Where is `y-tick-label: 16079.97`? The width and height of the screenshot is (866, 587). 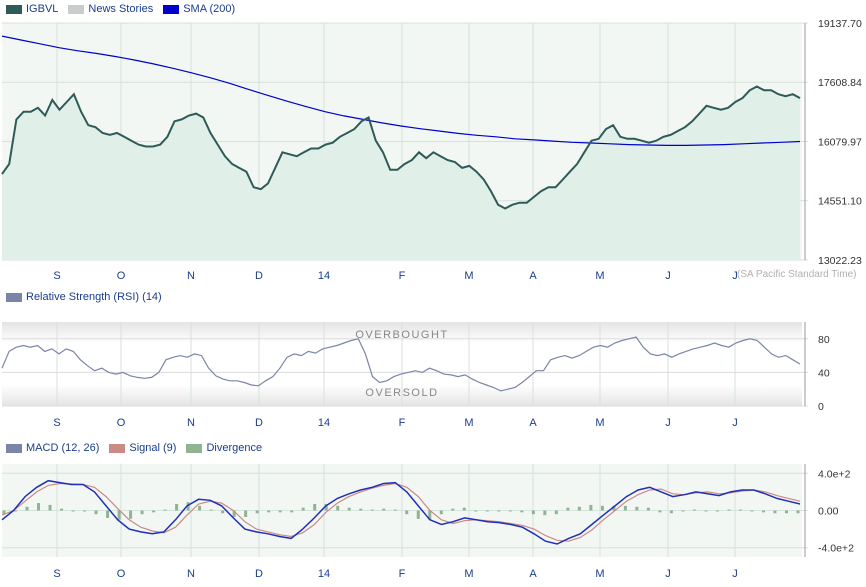
y-tick-label: 16079.97 is located at coordinates (840, 142).